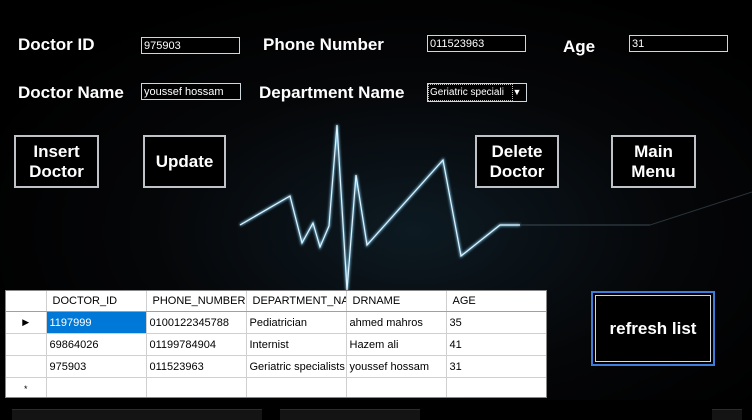 The height and width of the screenshot is (420, 752). Describe the element at coordinates (196, 322) in the screenshot. I see `table-cell: 0100122345788` at that location.